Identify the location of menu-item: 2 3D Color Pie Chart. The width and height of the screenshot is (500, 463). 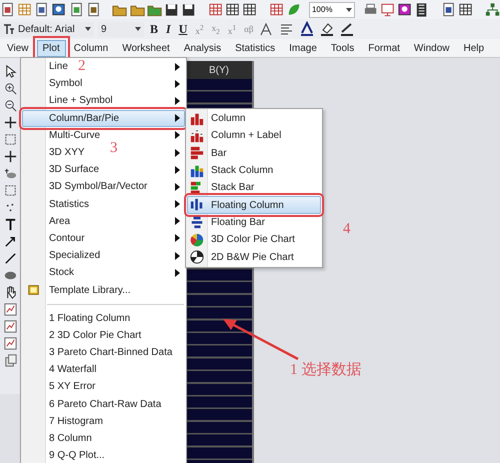
(95, 335).